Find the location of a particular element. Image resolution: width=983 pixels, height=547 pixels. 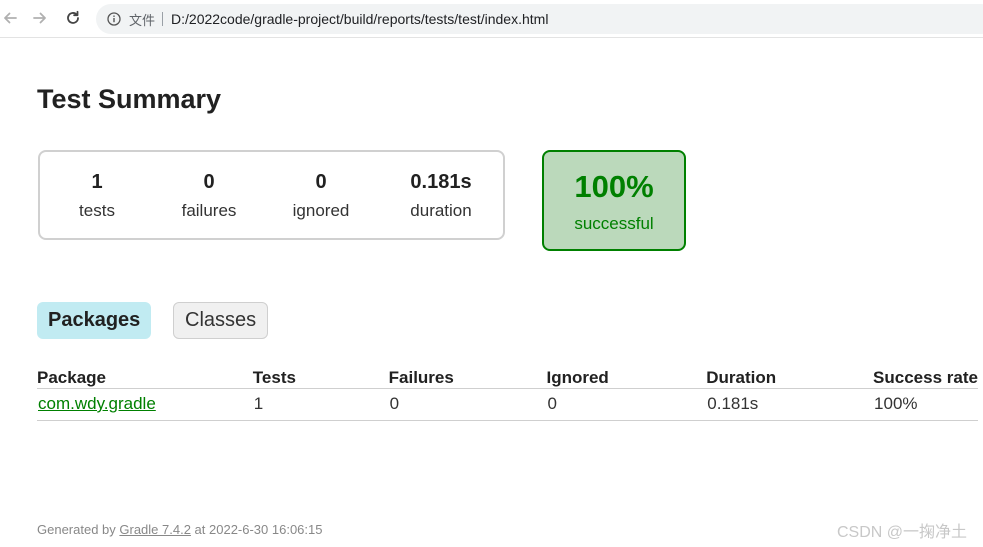

gradle-link: Gradle 7.4.2 is located at coordinates (155, 529).